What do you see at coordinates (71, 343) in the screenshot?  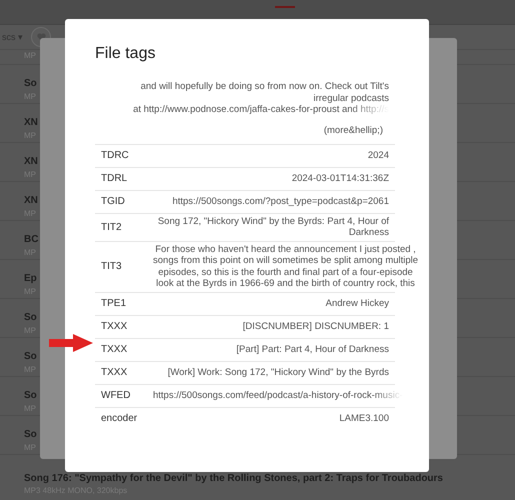 I see `arrow-icon` at bounding box center [71, 343].